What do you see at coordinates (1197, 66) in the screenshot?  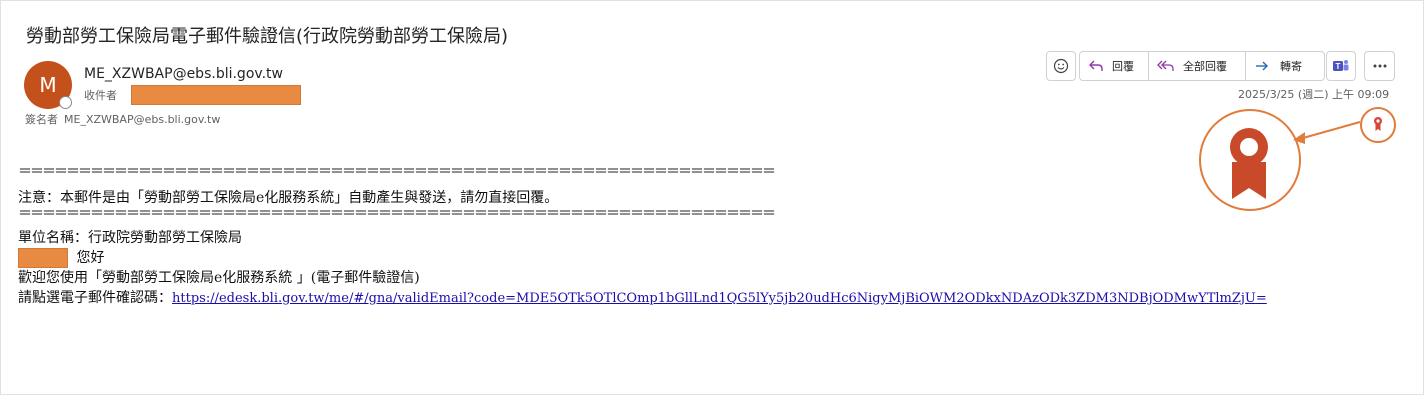 I see `reply-all-button: 全部回覆` at bounding box center [1197, 66].